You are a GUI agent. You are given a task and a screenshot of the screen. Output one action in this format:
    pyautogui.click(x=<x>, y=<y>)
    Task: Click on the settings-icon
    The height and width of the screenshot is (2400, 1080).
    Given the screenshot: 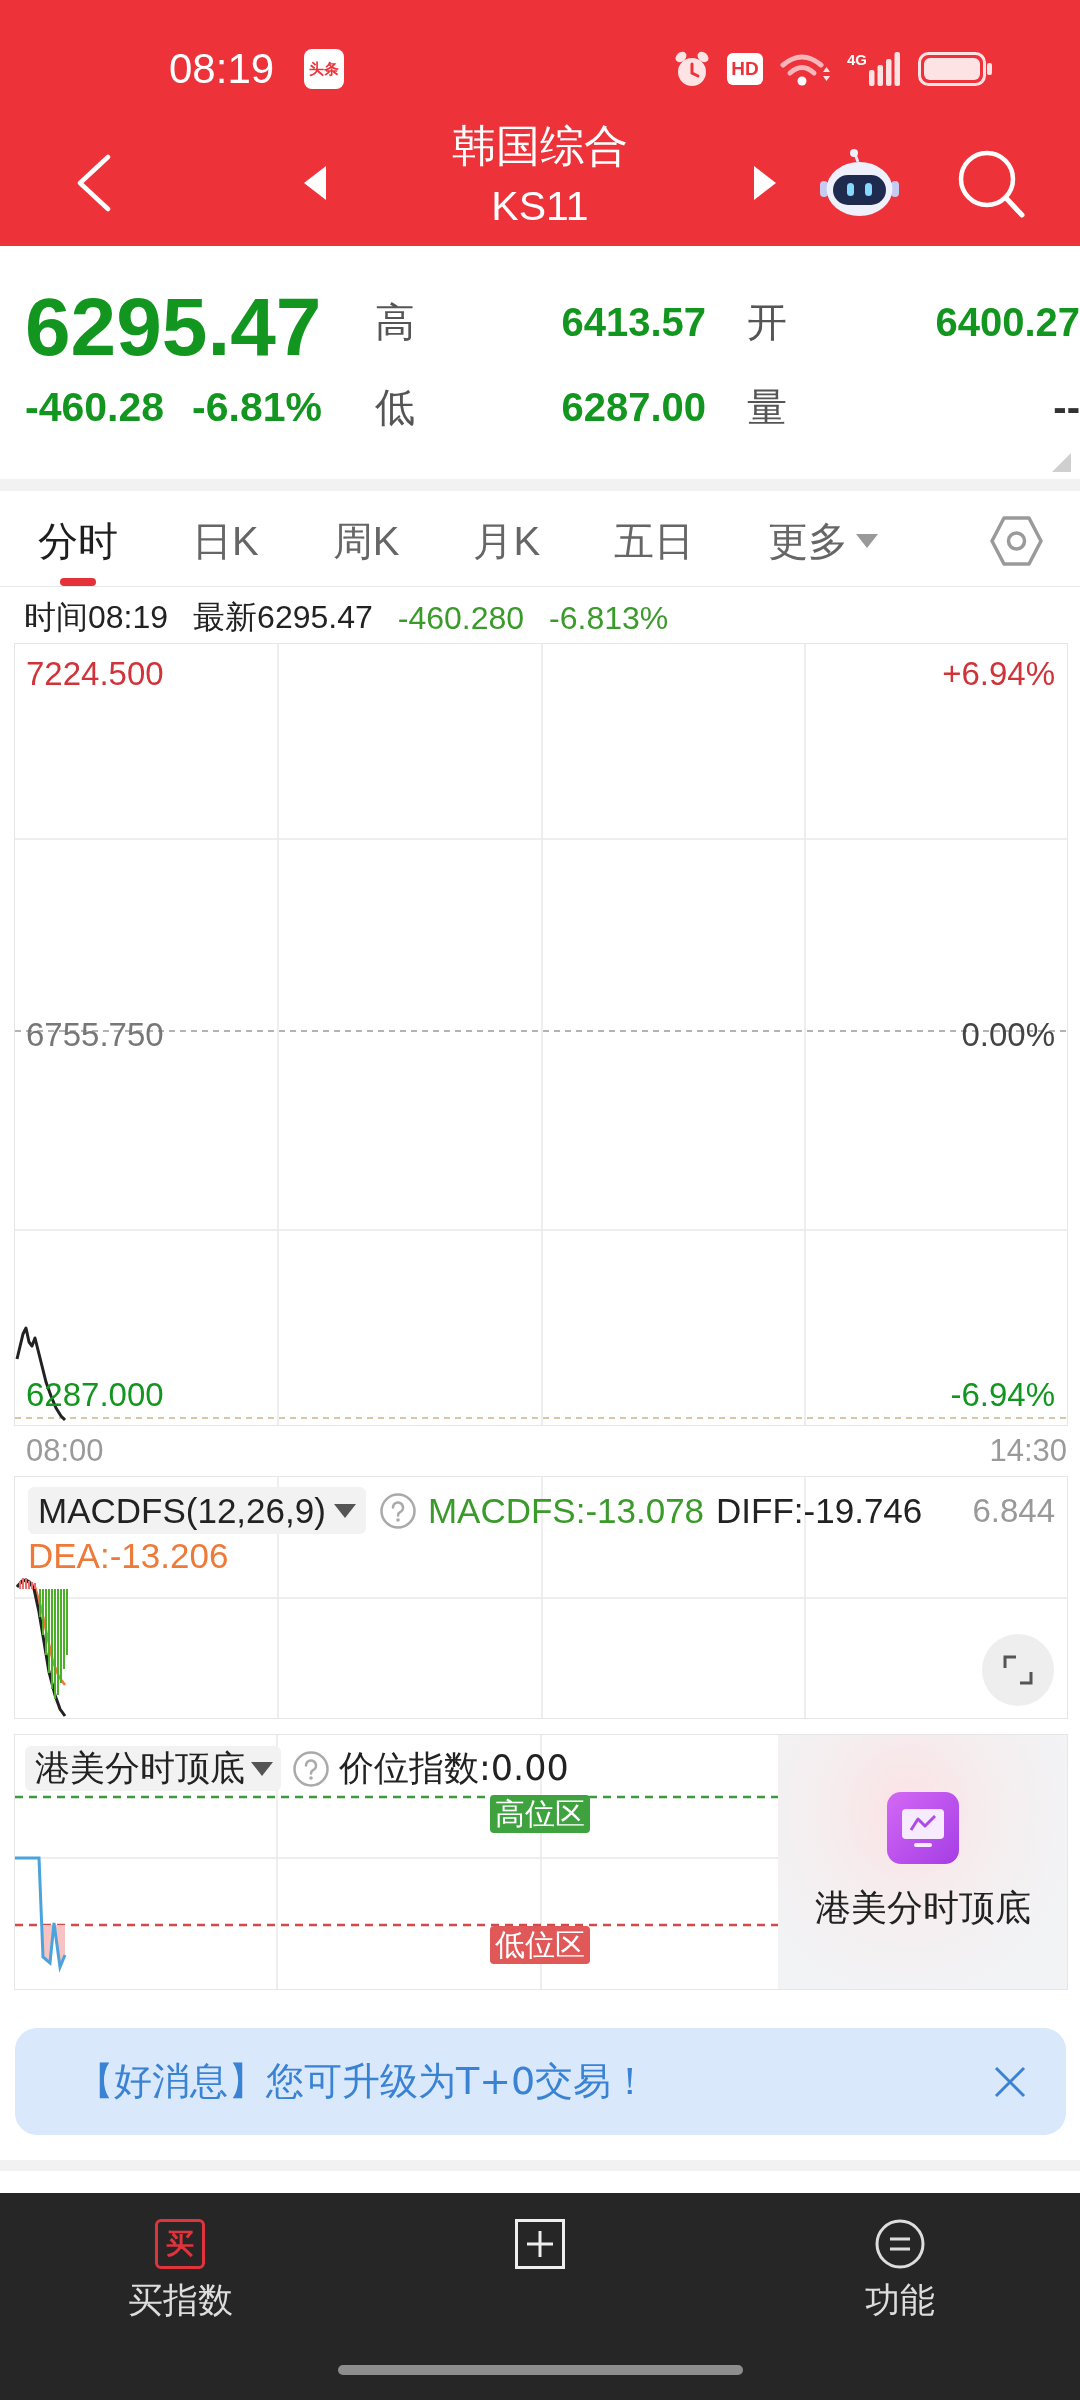 What is the action you would take?
    pyautogui.click(x=1016, y=541)
    